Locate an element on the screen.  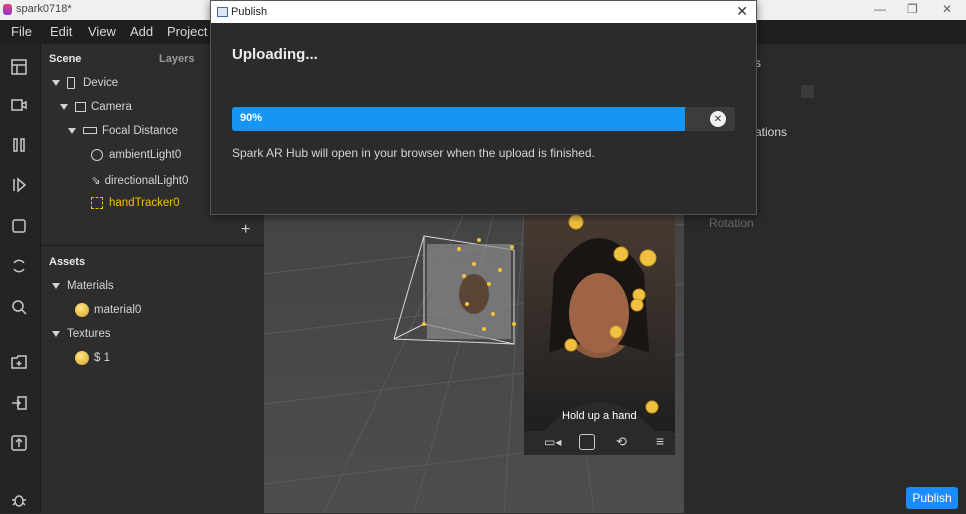
menu-add: Add is located at coordinates (141, 31).